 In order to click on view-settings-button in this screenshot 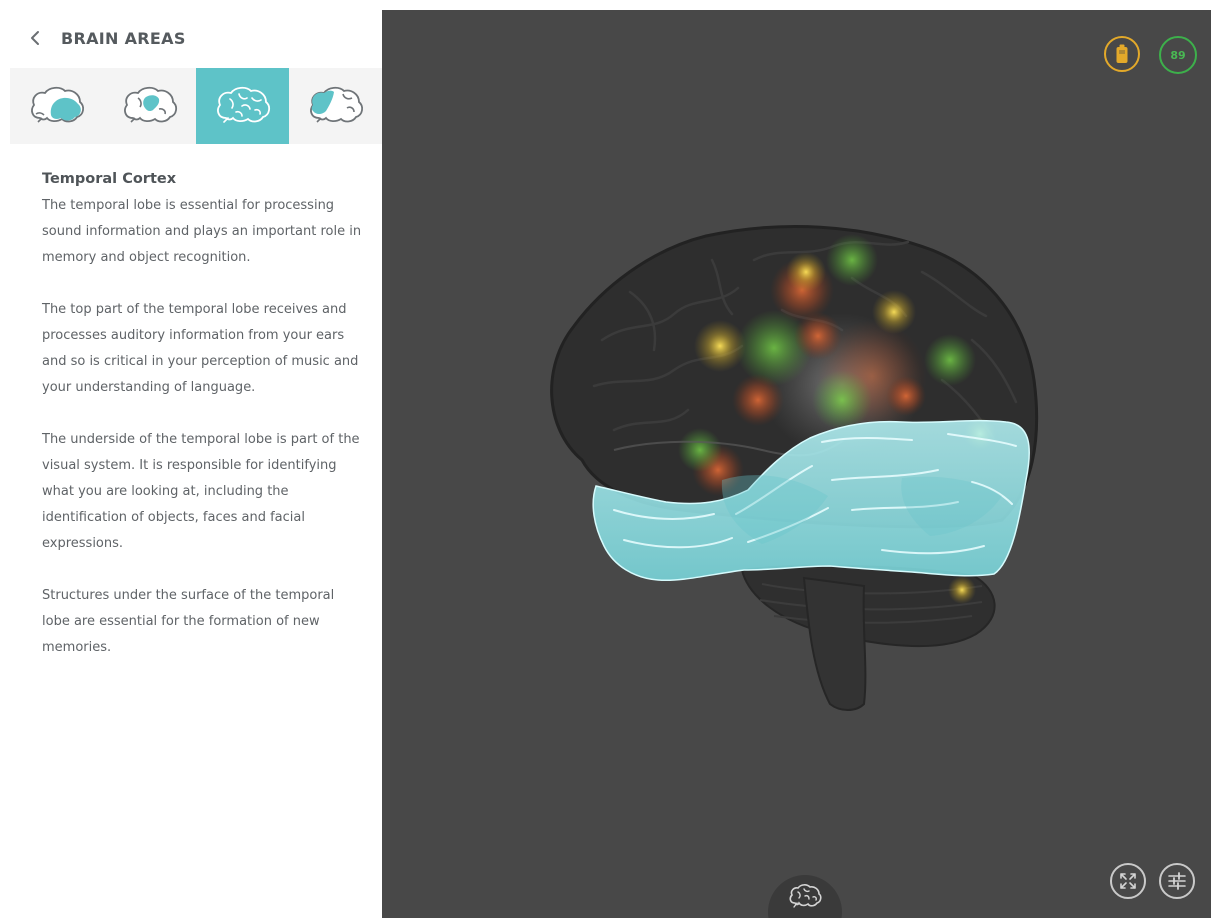, I will do `click(1177, 881)`.